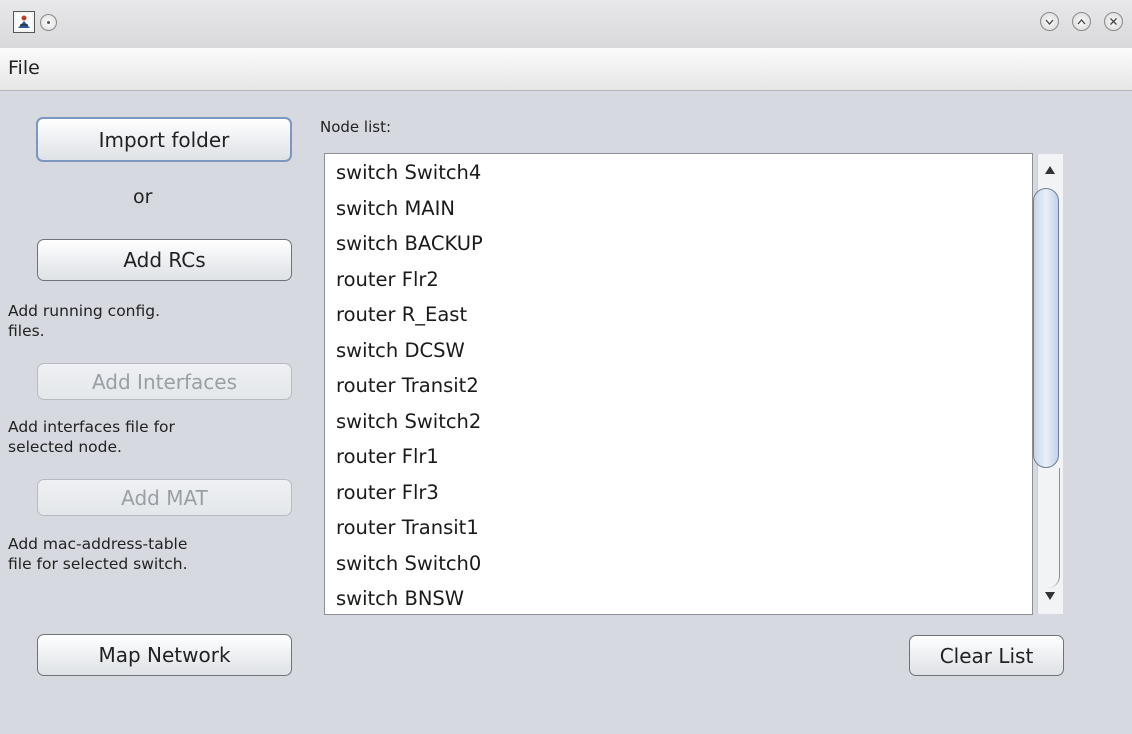  I want to click on add-interfaces-desc-line1: Add interfaces file for, so click(91, 427).